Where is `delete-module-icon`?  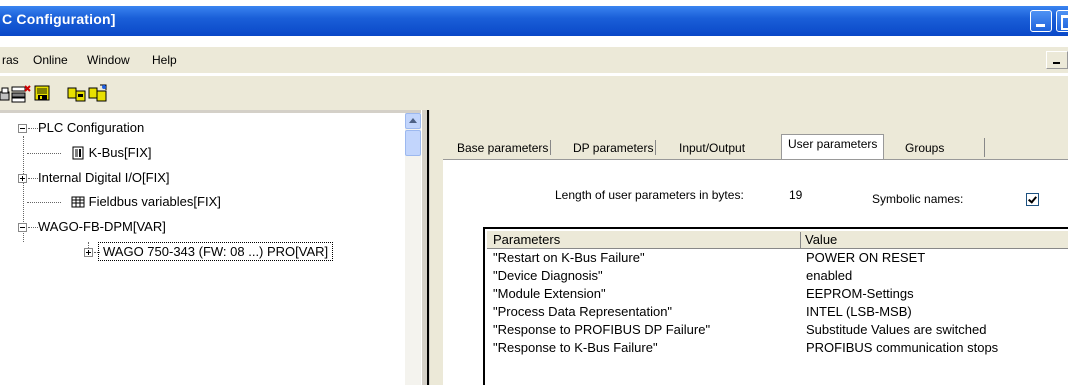
delete-module-icon is located at coordinates (21, 94).